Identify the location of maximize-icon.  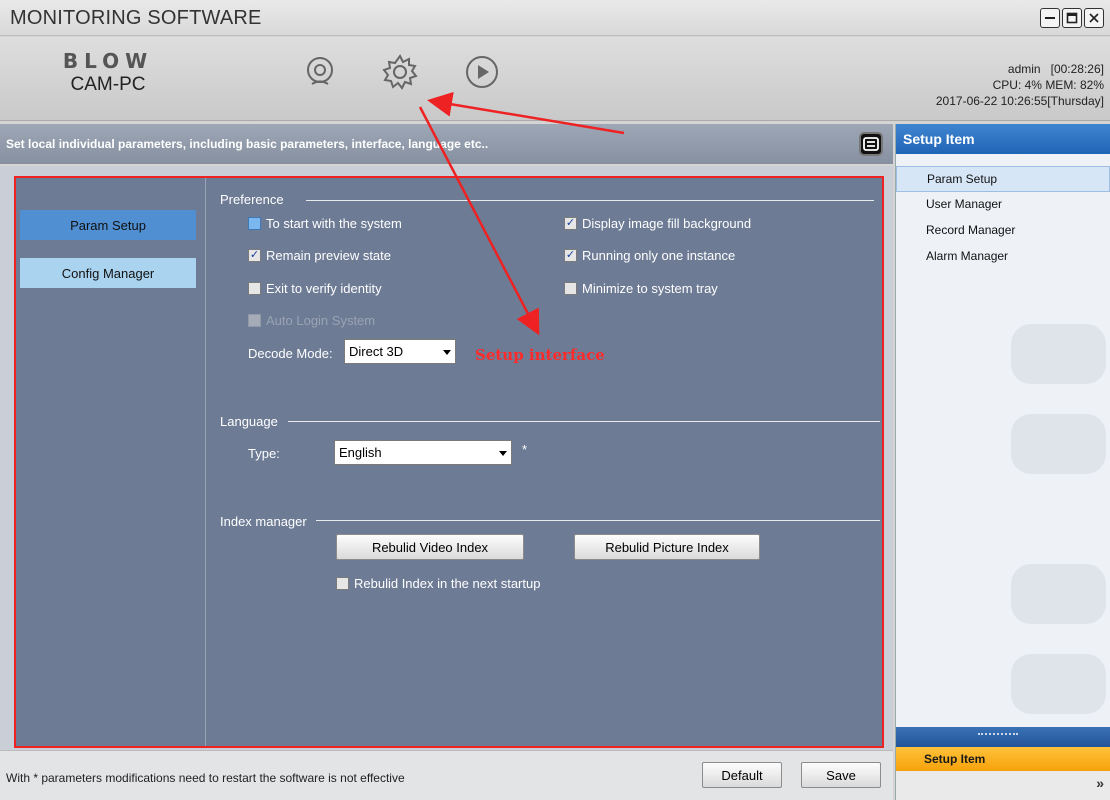
(1072, 18).